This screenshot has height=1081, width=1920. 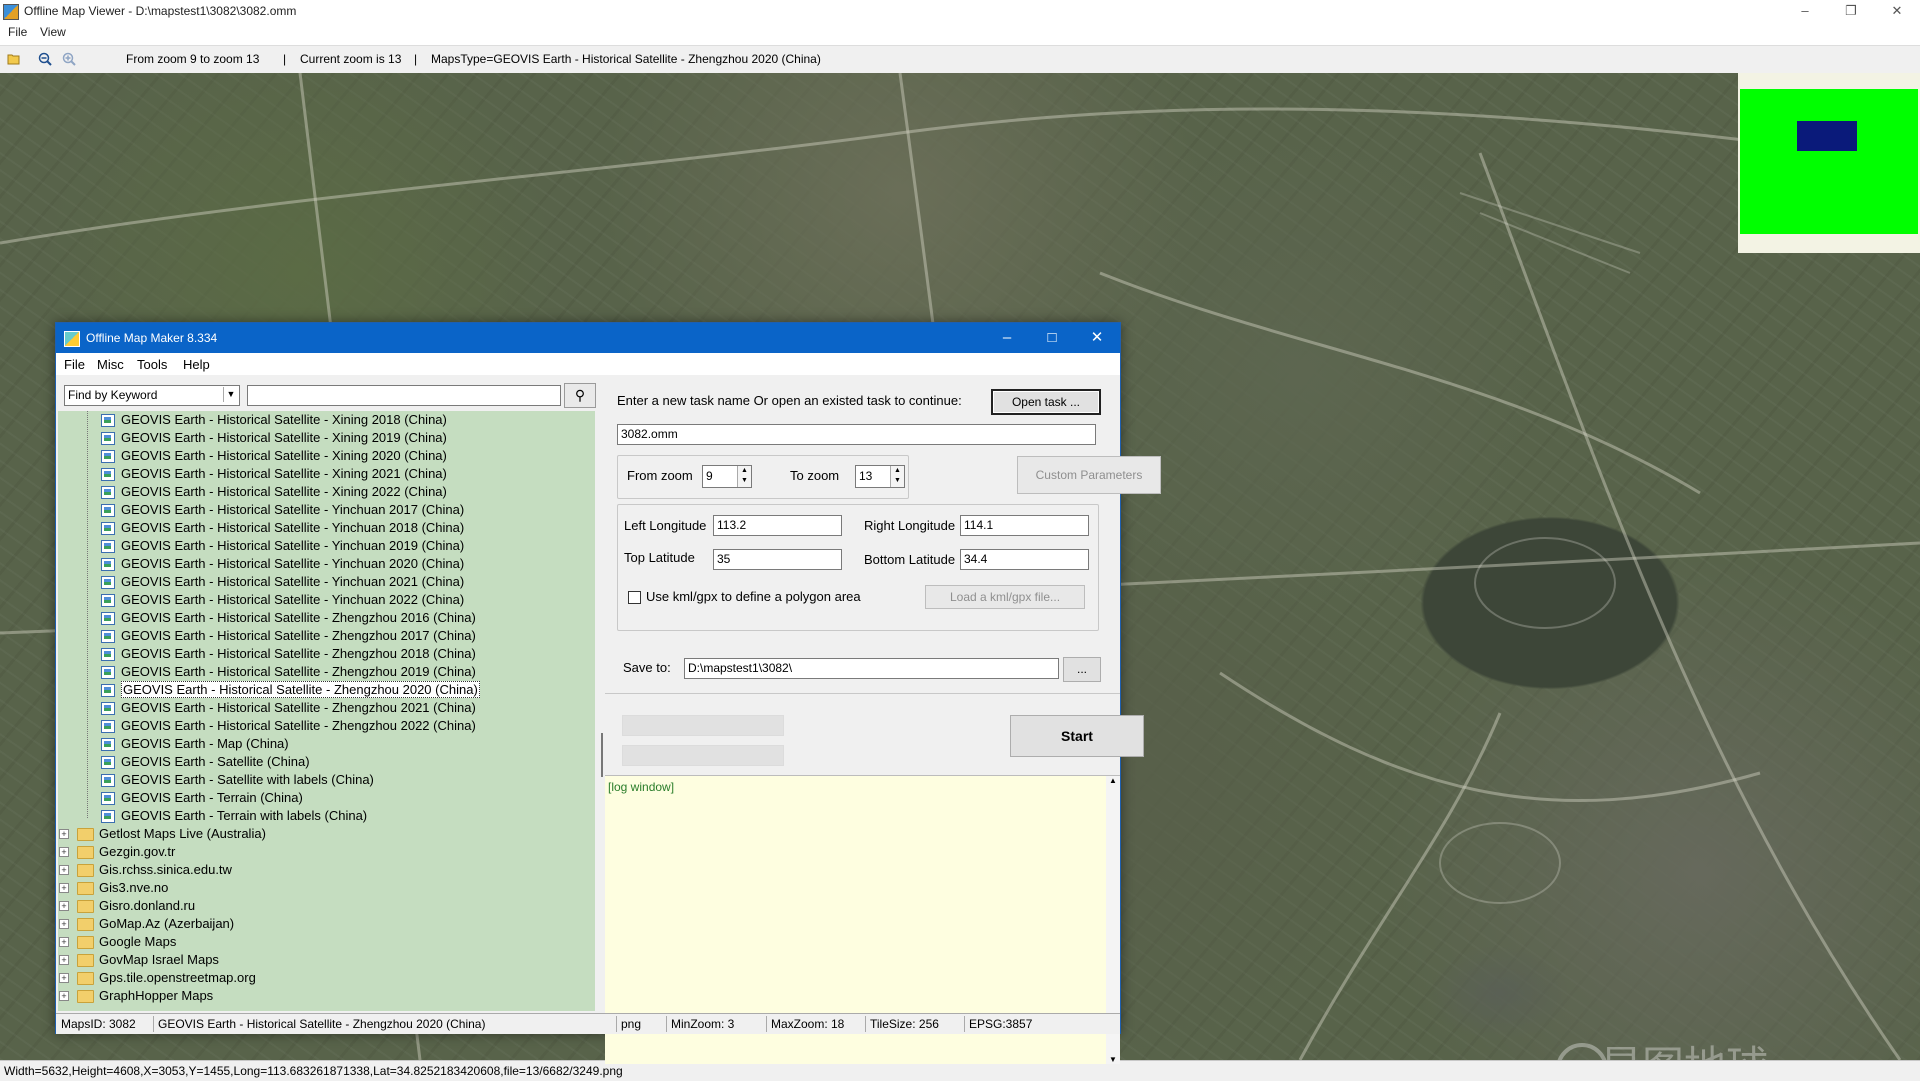 What do you see at coordinates (1024, 559) in the screenshot?
I see `bottom-latitude-input: 34.4` at bounding box center [1024, 559].